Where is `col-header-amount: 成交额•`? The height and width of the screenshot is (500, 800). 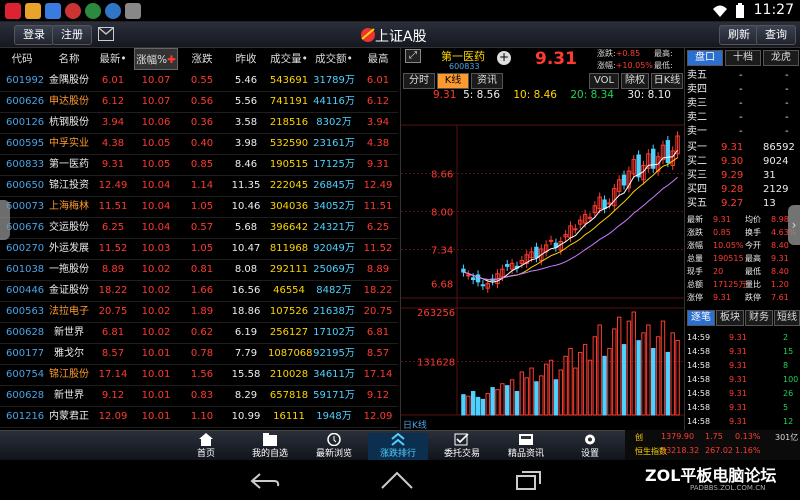
col-header-amount: 成交额• is located at coordinates (334, 59).